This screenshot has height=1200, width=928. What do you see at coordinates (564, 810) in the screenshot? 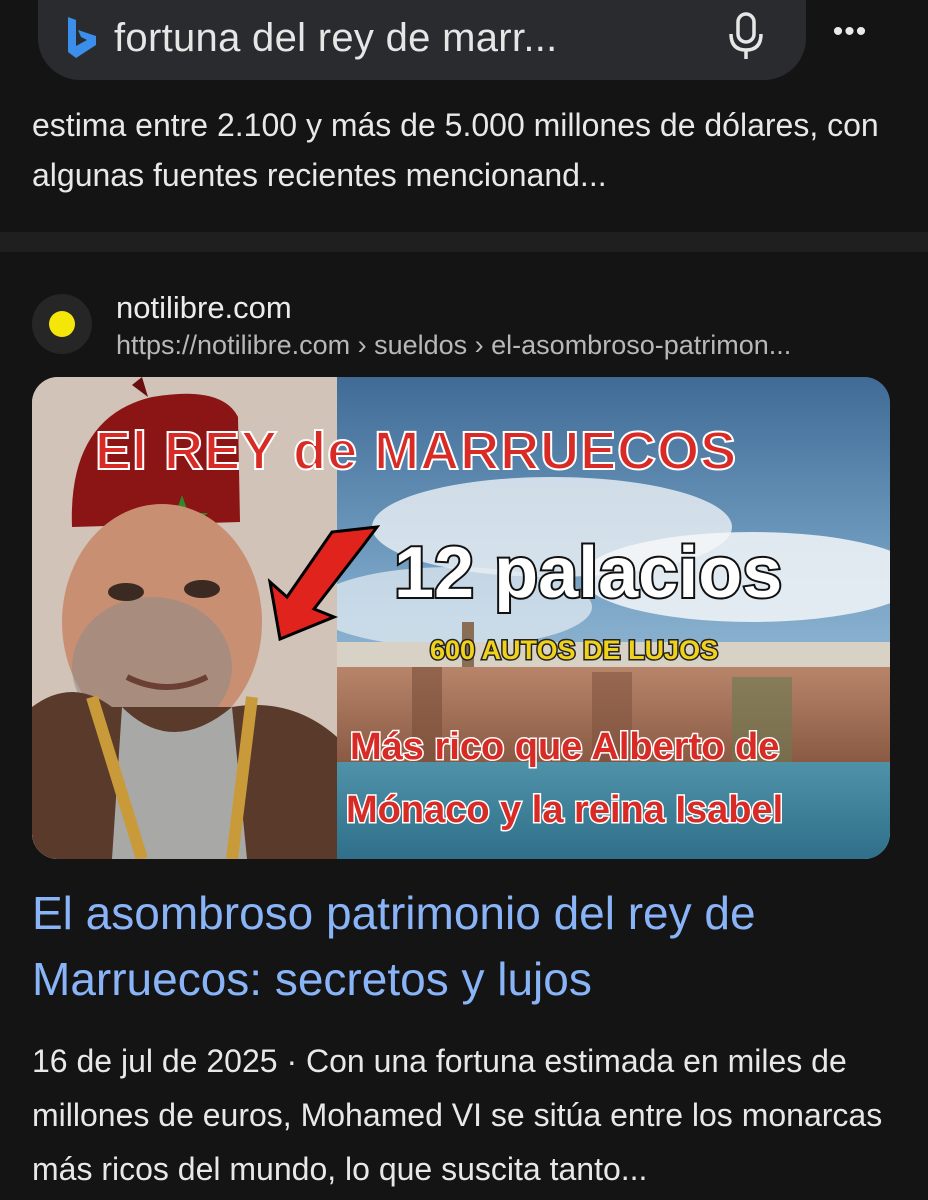
I see `image-line2: Mónaco y la reina Isabel` at bounding box center [564, 810].